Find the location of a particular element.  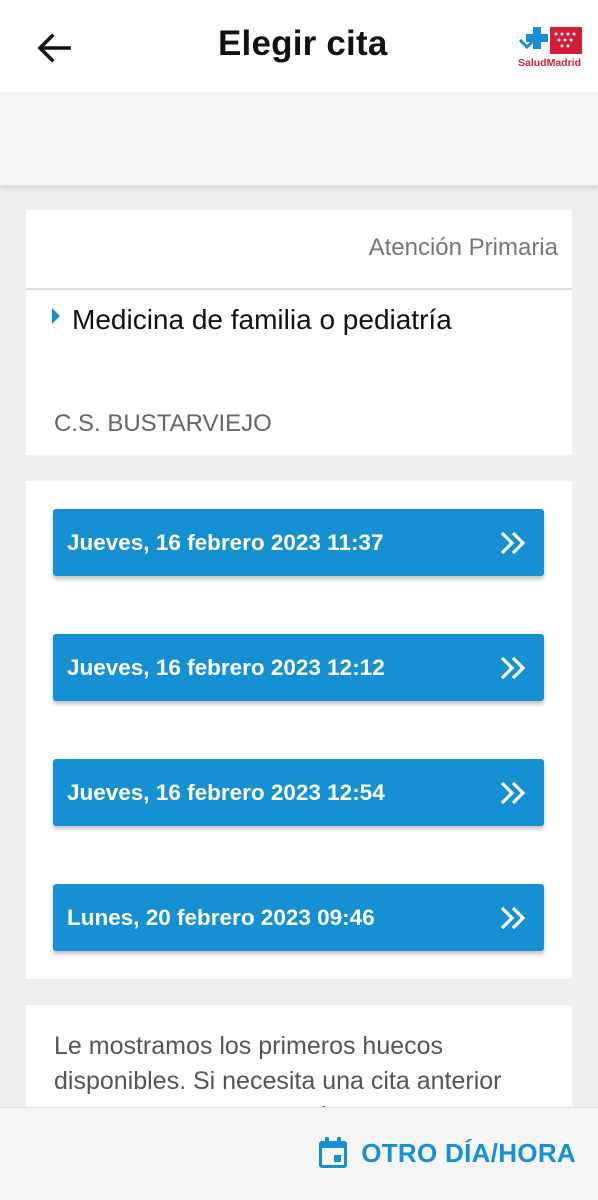

slot-button-2: Jueves, 16 febrero 2023 12:12 is located at coordinates (298, 667).